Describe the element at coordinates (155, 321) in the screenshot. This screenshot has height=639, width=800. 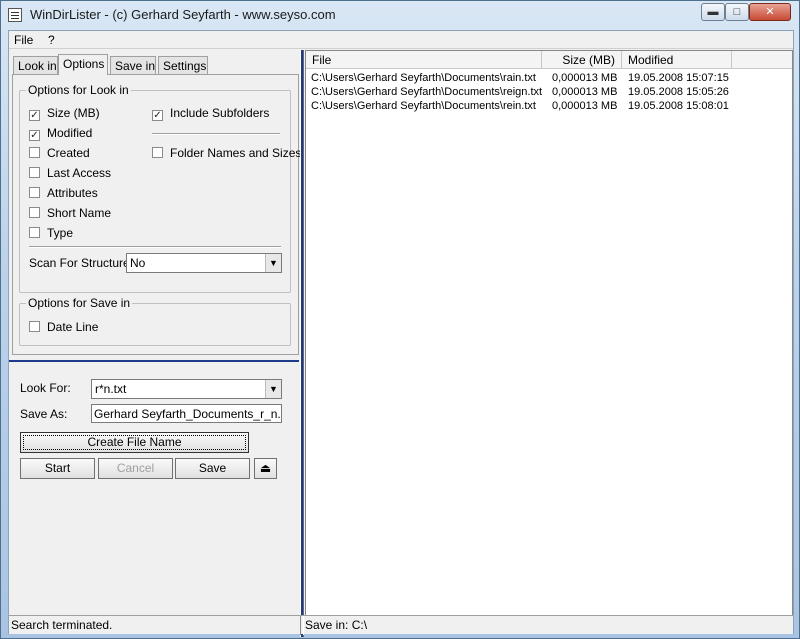
I see `save-in-options-group: Options for Save in Date Line` at that location.